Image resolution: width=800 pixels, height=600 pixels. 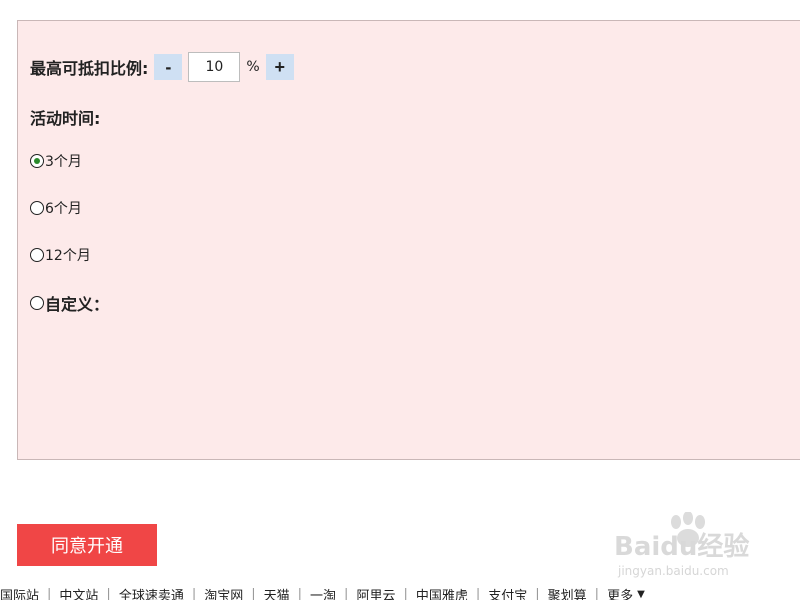 I want to click on radio-3-months, so click(x=37, y=161).